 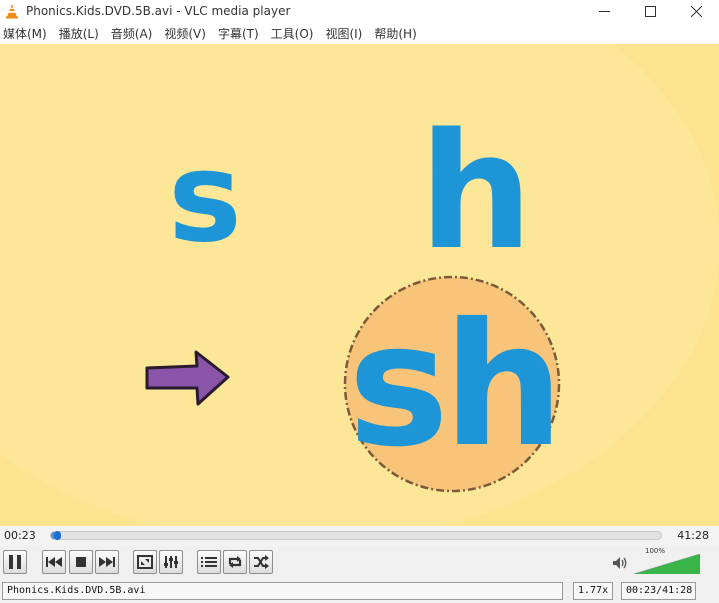 I want to click on stop-icon, so click(x=81, y=562).